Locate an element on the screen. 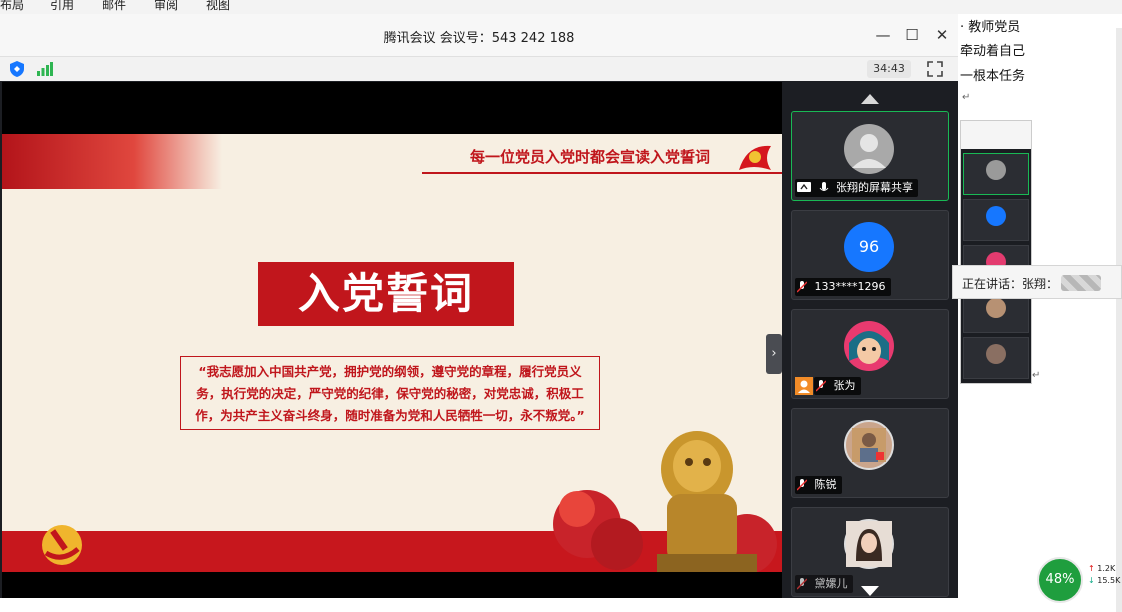 The width and height of the screenshot is (1122, 612). participant-panel: 张翔的屏幕共享 96 133****1296 张为 陈锐 黛嫘儿 is located at coordinates (871, 340).